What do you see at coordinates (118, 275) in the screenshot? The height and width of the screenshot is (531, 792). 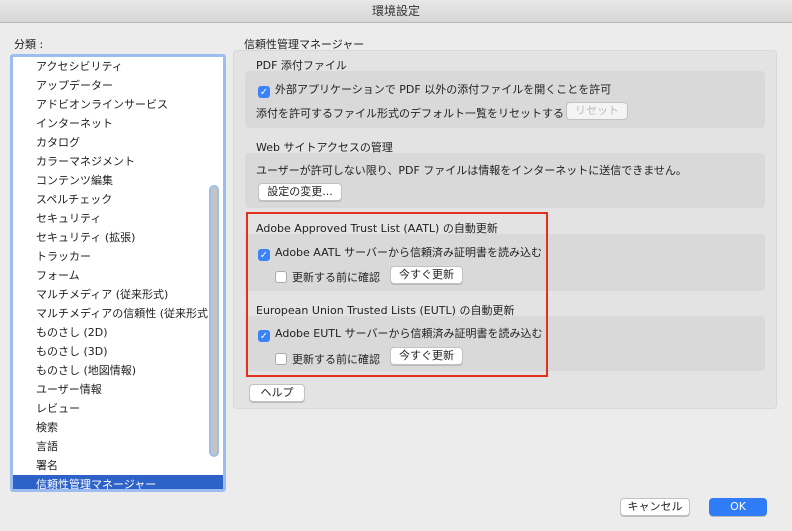 I see `sidebar-item: フォーム` at bounding box center [118, 275].